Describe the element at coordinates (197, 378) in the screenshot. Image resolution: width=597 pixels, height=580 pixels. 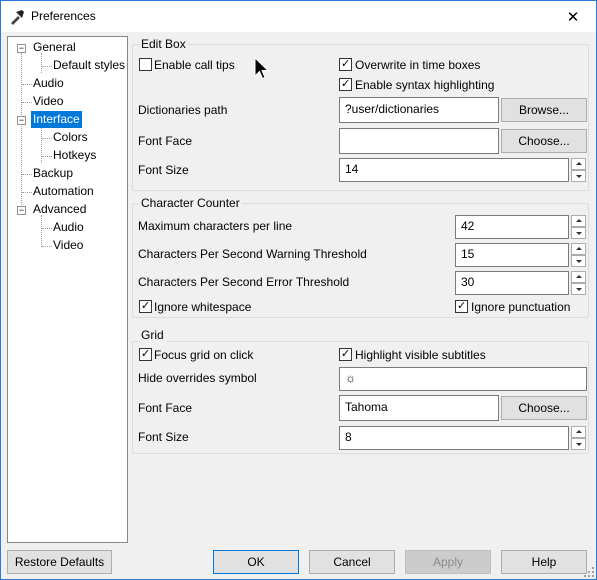
I see `hide-overrides-symbol-label: Hide overrides symbol` at that location.